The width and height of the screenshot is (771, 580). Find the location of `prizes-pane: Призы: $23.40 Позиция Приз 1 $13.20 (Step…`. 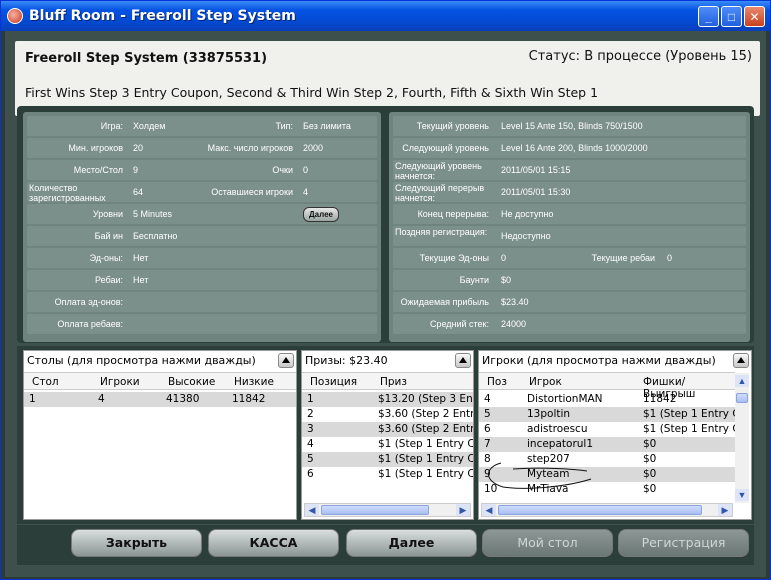

prizes-pane: Призы: $23.40 Позиция Приз 1 $13.20 (Step… is located at coordinates (387, 435).